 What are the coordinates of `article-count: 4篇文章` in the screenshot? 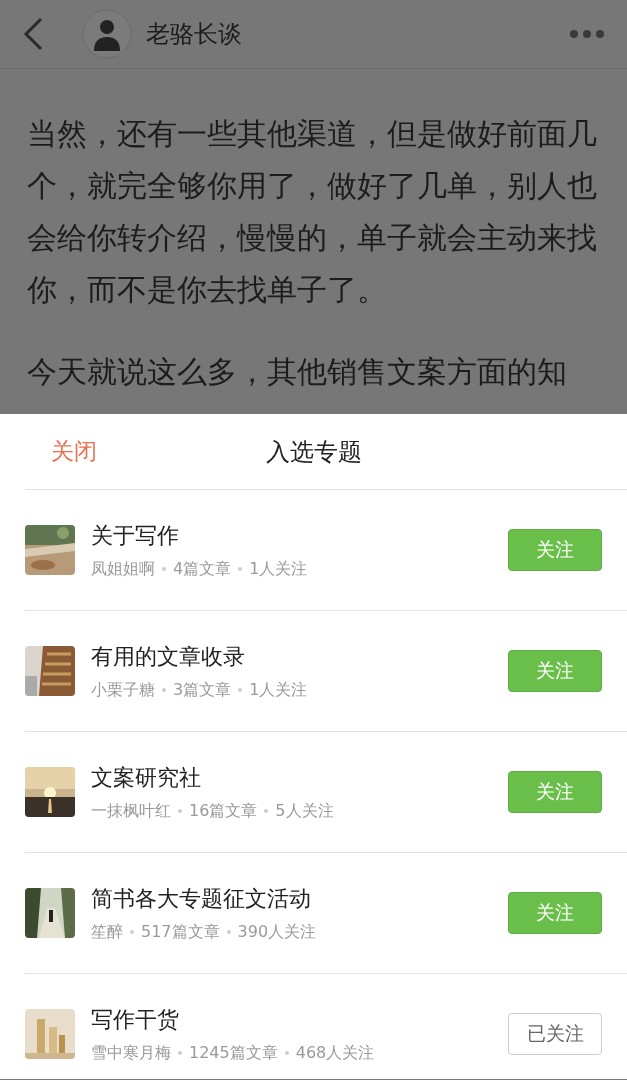 It's located at (202, 569).